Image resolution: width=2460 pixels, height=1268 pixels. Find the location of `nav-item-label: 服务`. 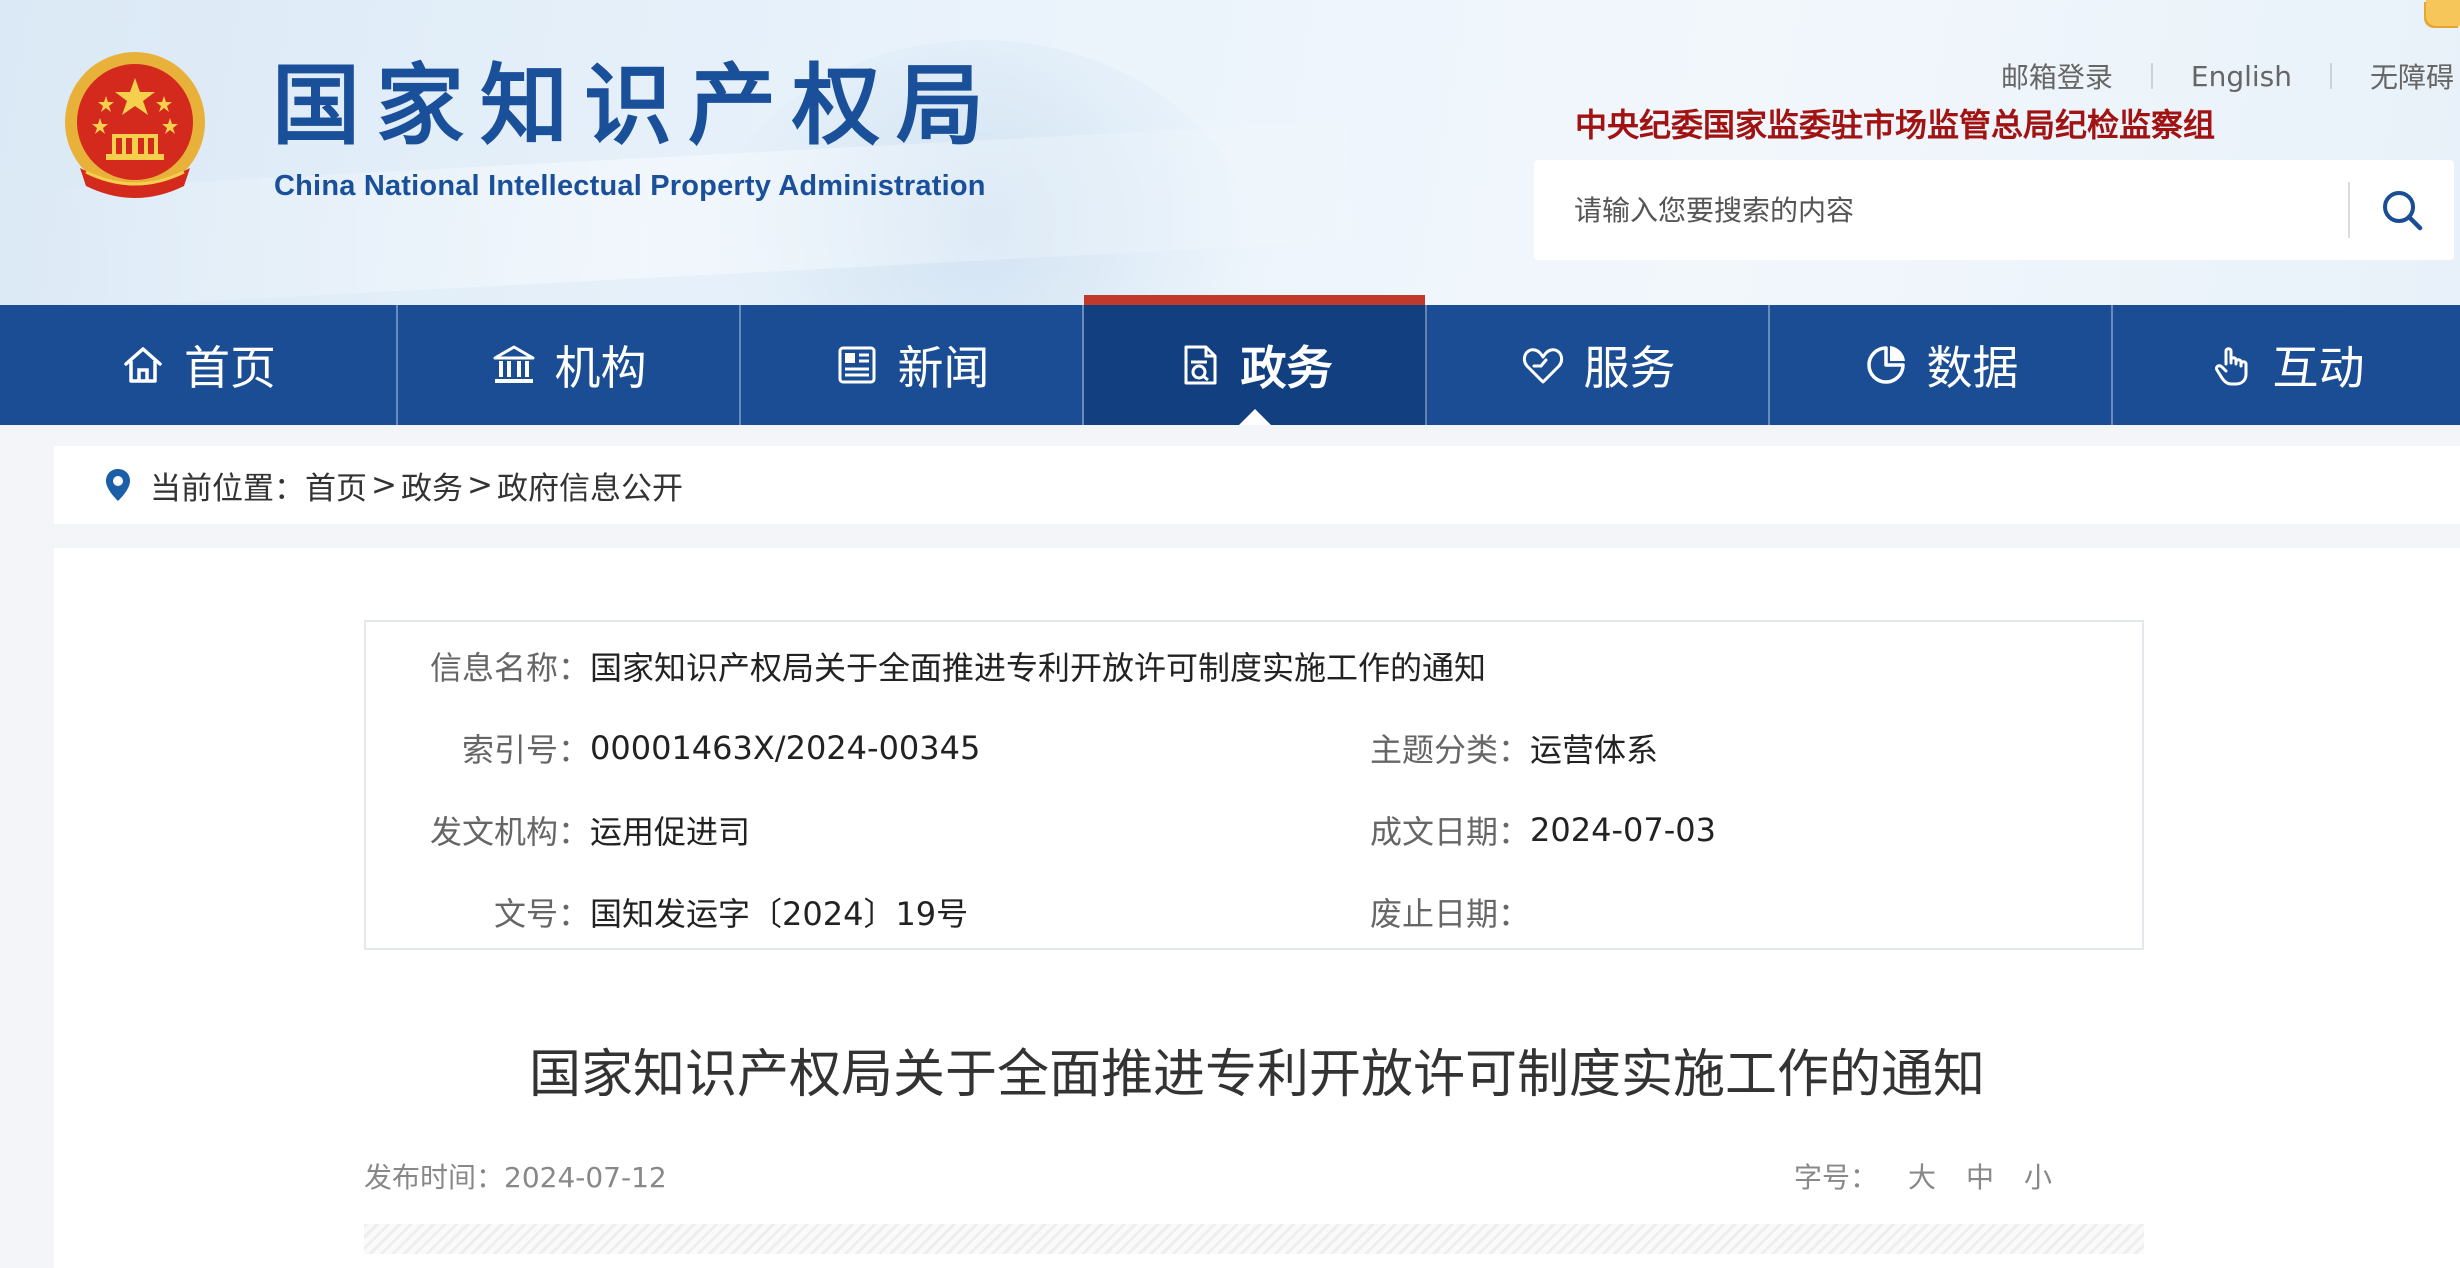

nav-item-label: 服务 is located at coordinates (1629, 368).